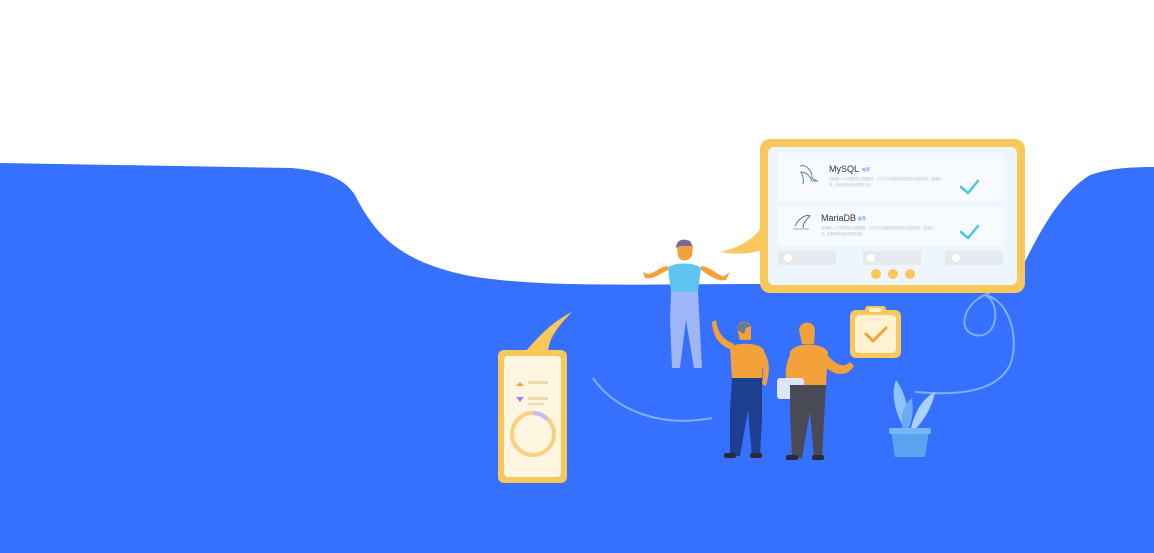 This screenshot has height=553, width=1154. What do you see at coordinates (877, 227) in the screenshot?
I see `card-desc-mariadb-1: 请按输入以下配置项以创建服务，点击下方连接测试按钮进行连接检测。支持版` at bounding box center [877, 227].